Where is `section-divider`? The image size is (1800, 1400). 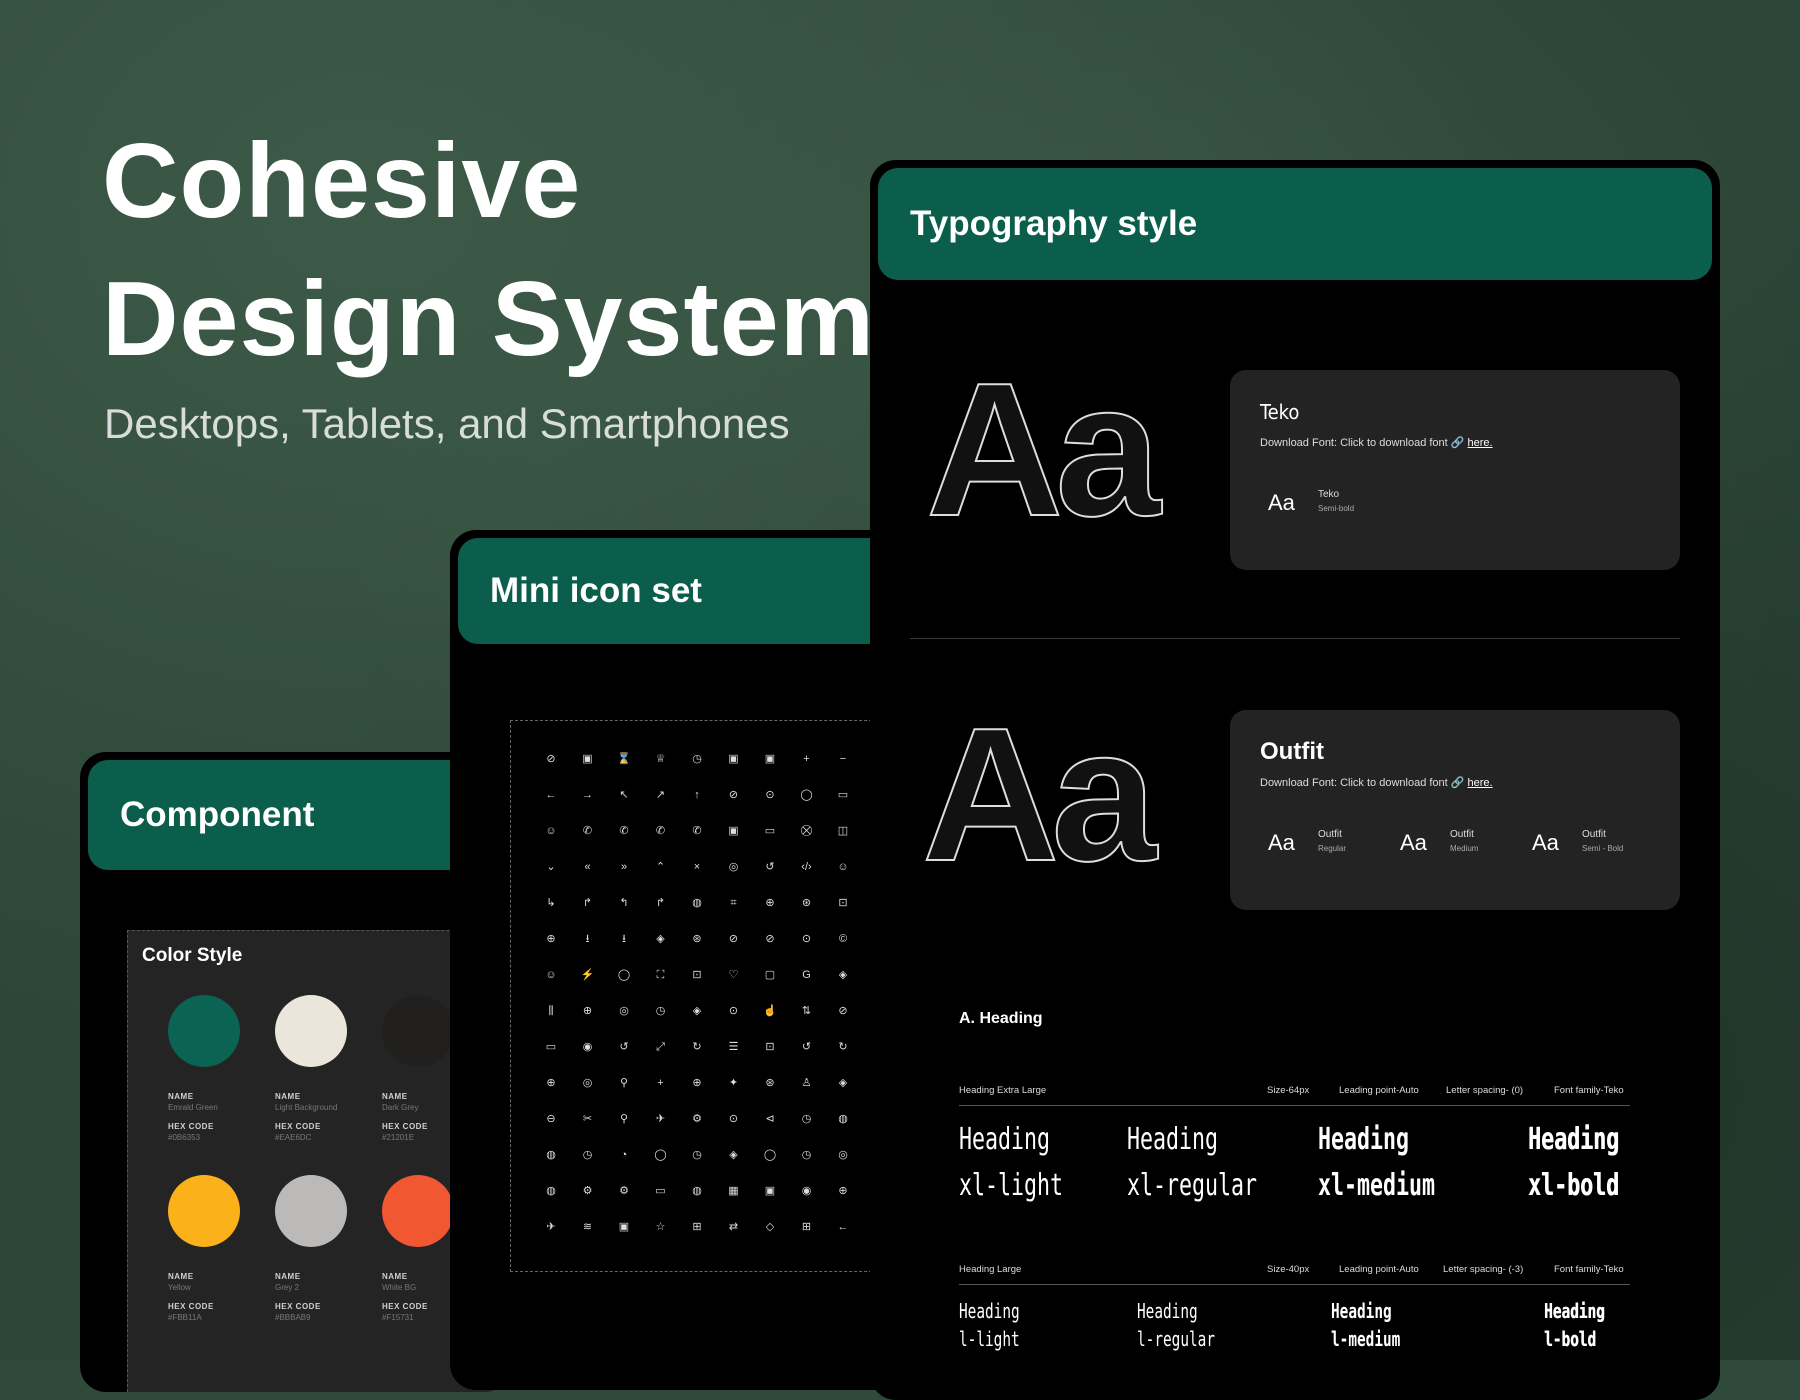 section-divider is located at coordinates (1295, 638).